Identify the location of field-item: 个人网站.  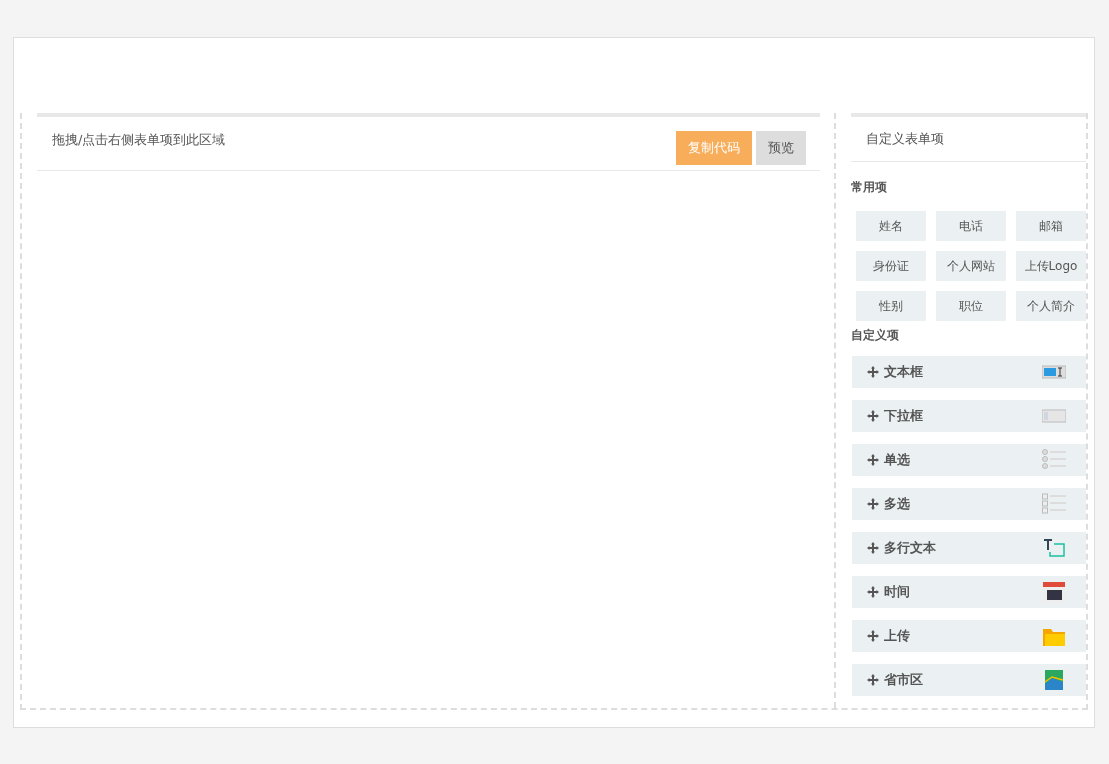
(971, 266).